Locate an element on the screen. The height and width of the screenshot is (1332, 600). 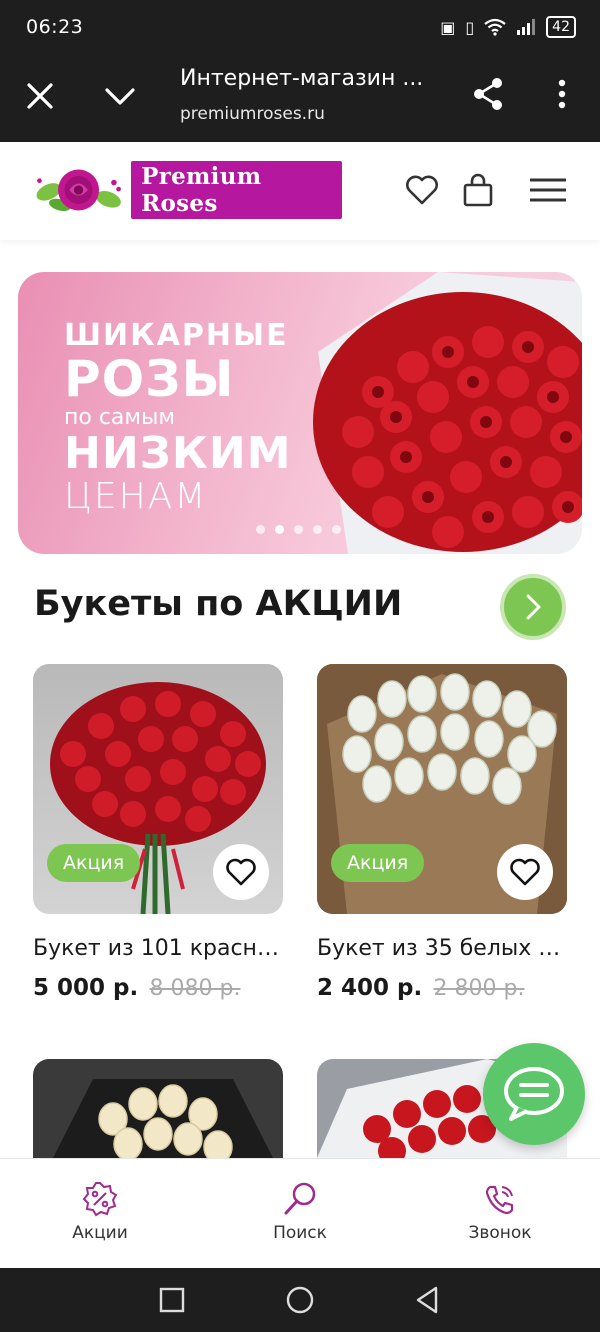
status-icons: ▣ ▯ 42 is located at coordinates (508, 27).